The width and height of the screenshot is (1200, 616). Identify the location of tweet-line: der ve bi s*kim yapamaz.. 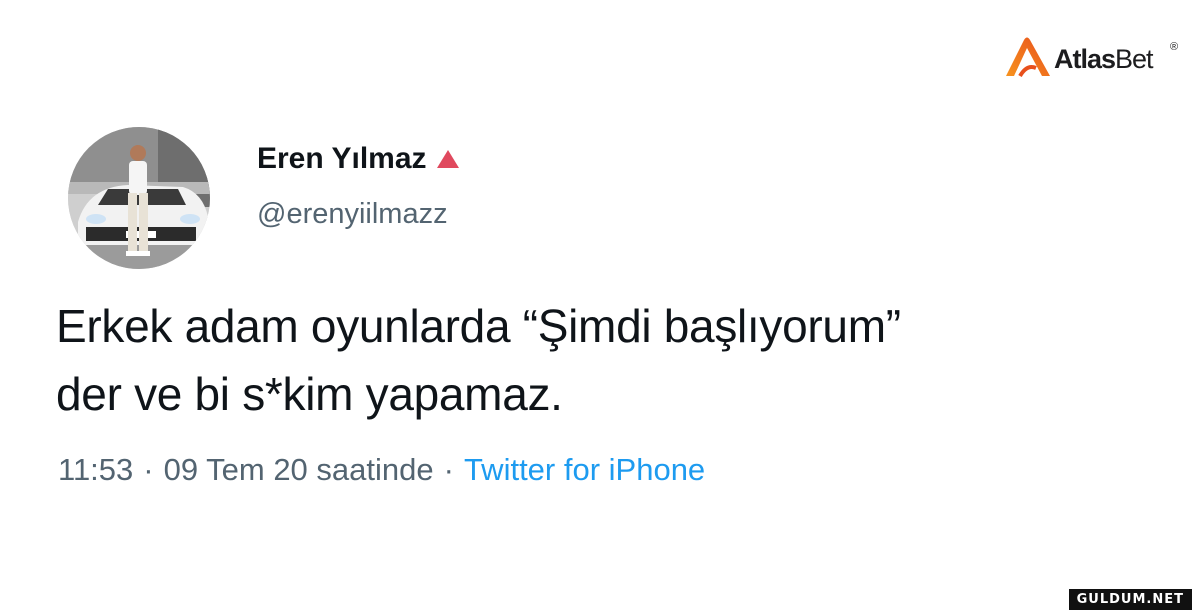
(309, 394).